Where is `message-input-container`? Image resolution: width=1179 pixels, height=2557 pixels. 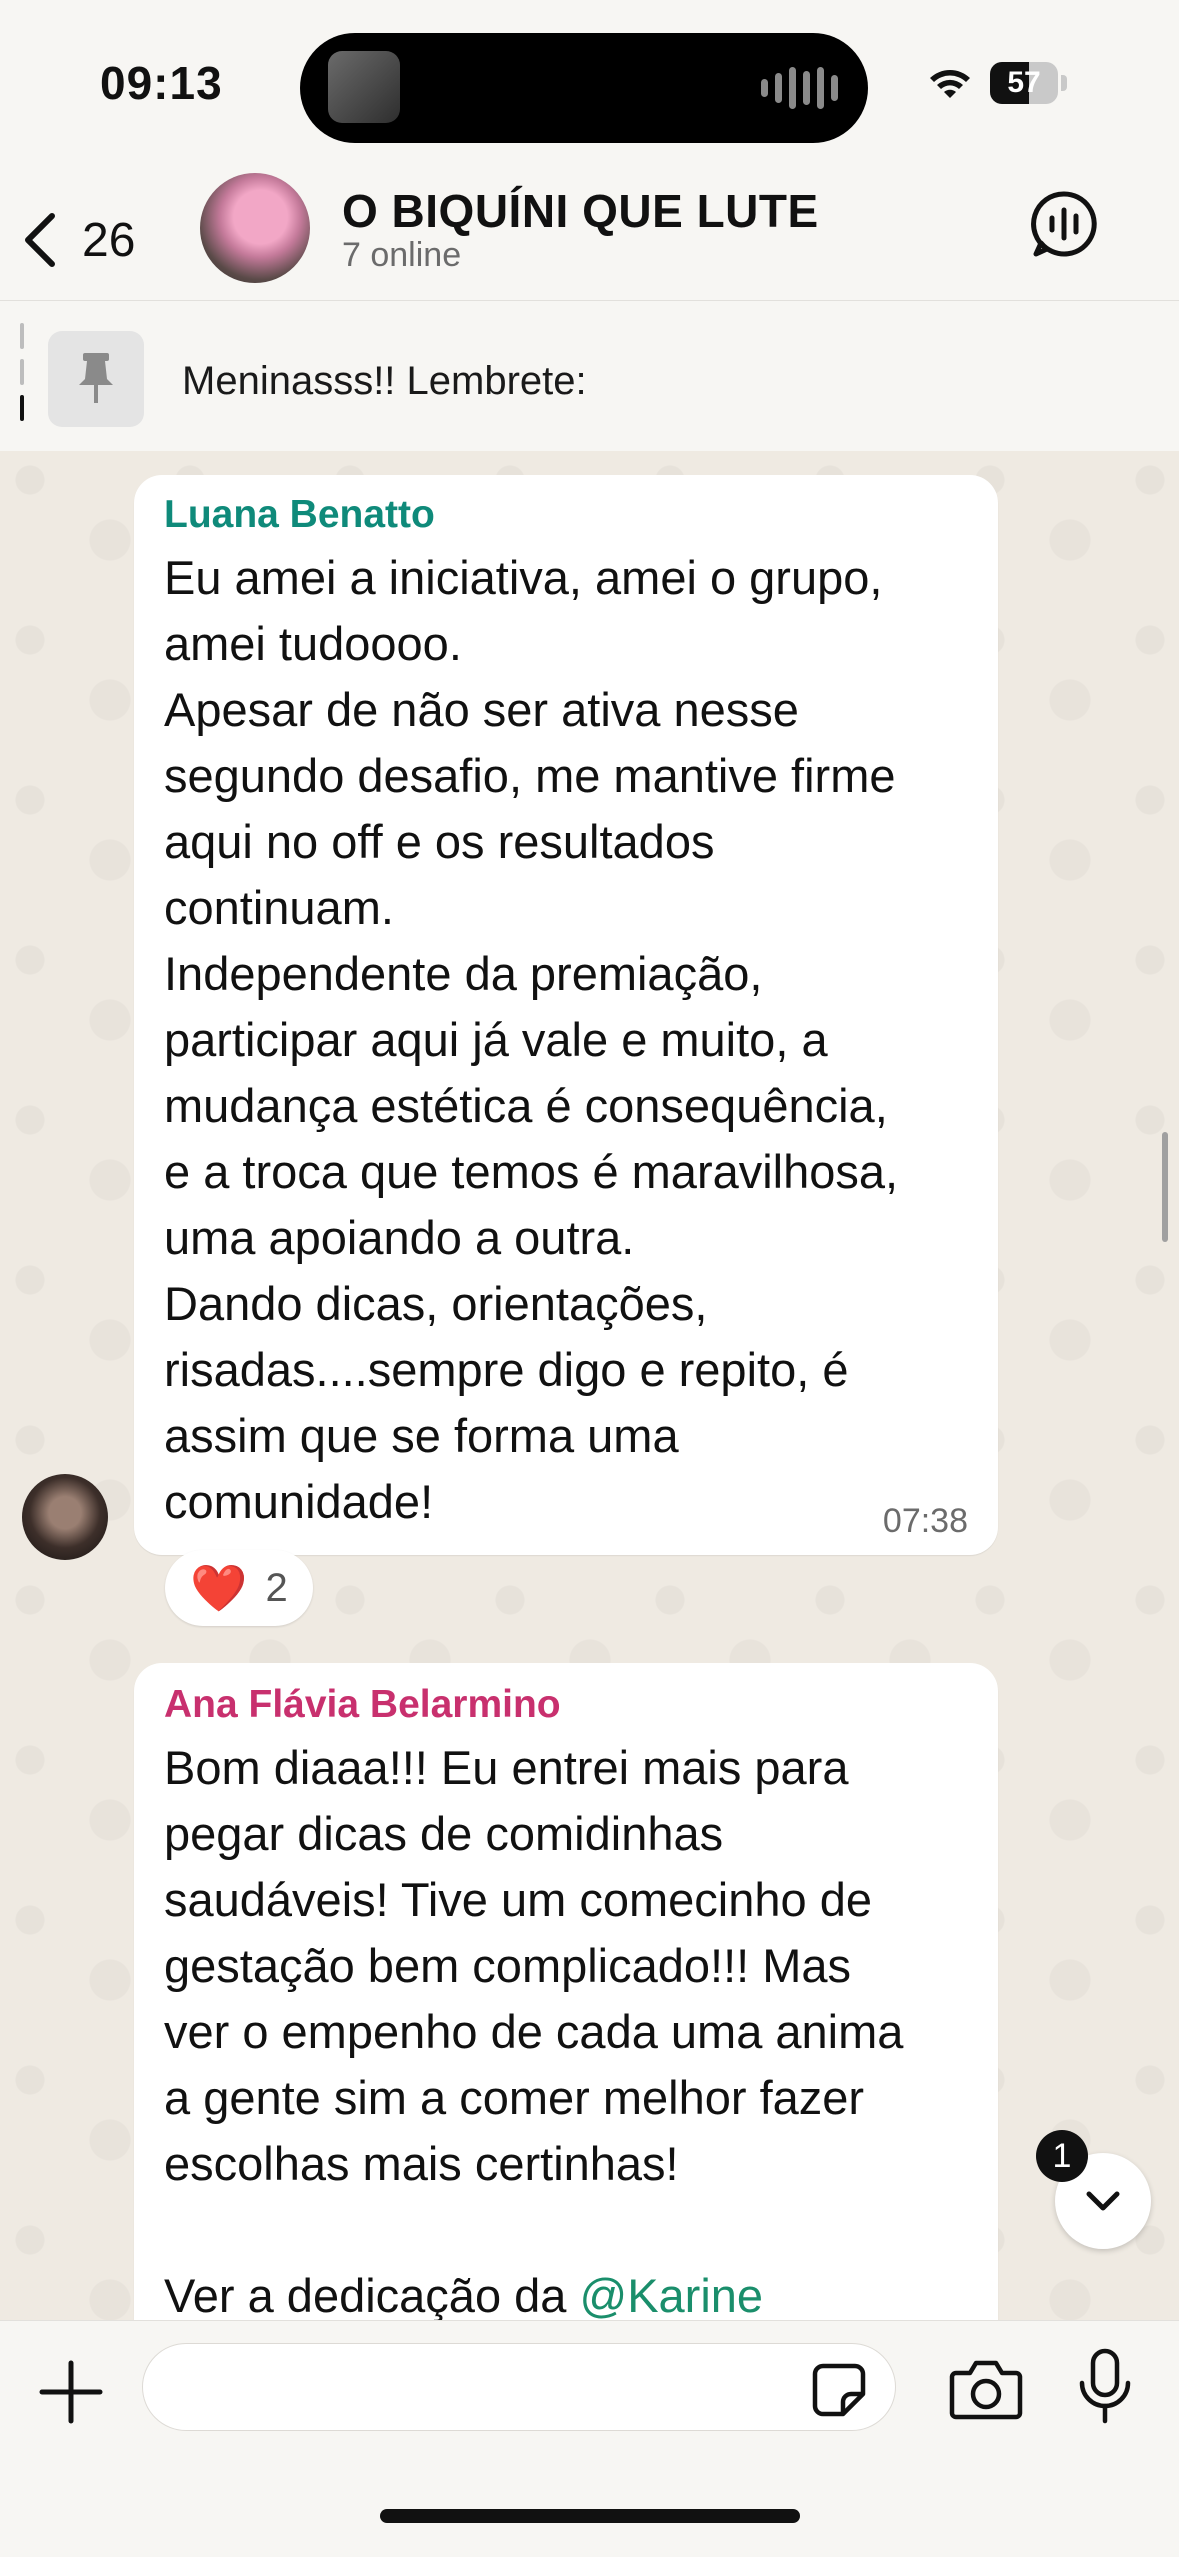
message-input-container is located at coordinates (519, 2387).